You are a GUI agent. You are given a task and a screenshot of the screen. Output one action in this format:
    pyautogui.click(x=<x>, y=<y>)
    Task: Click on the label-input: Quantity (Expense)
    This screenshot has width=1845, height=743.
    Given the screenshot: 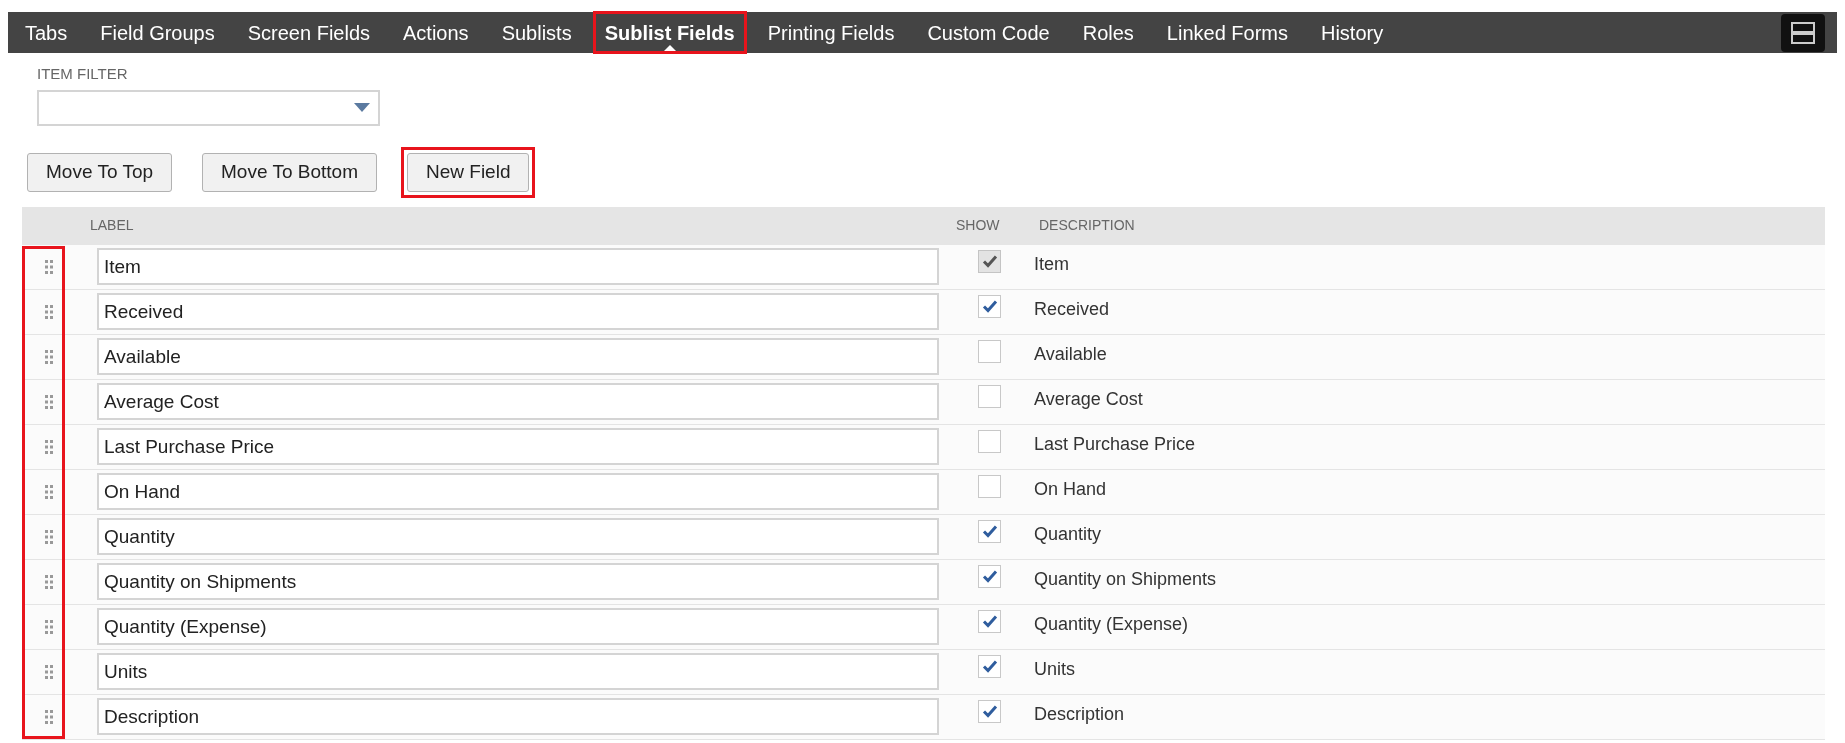 What is the action you would take?
    pyautogui.click(x=518, y=626)
    